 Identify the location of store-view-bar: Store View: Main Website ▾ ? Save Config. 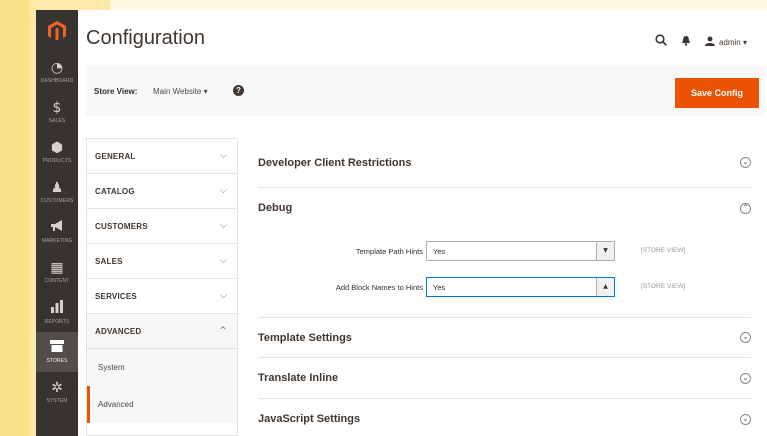
(425, 91).